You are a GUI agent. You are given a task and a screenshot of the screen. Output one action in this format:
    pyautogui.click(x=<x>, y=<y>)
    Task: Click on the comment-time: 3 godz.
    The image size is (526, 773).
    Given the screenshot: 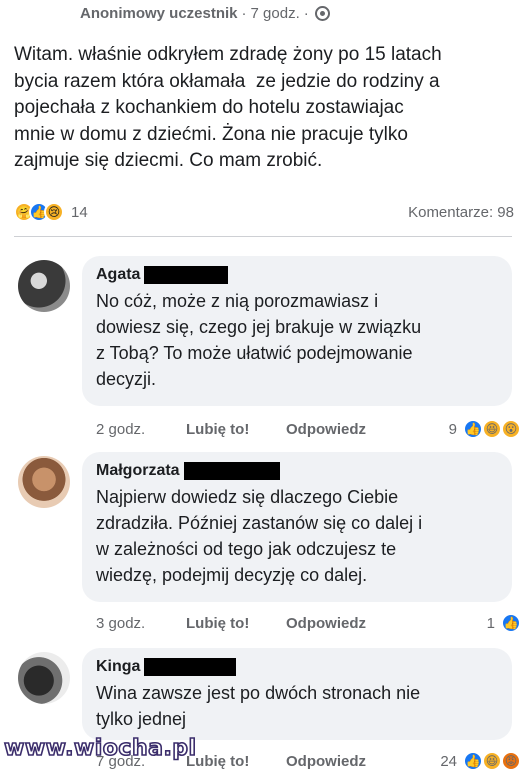 What is the action you would take?
    pyautogui.click(x=141, y=623)
    